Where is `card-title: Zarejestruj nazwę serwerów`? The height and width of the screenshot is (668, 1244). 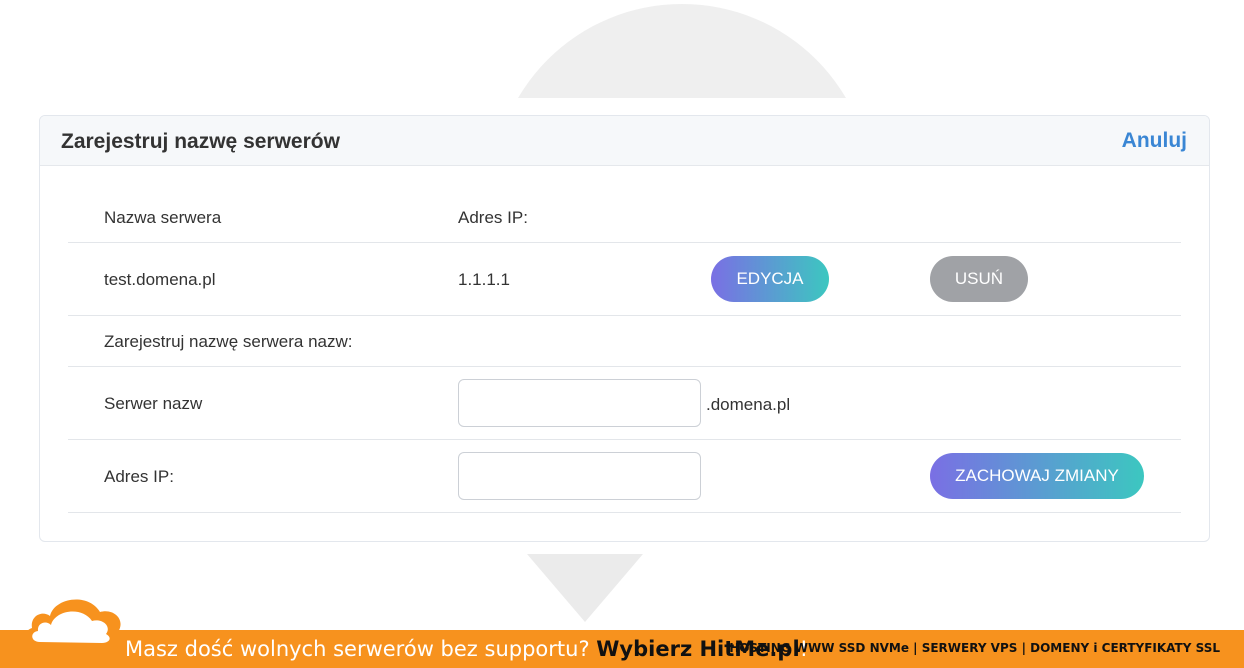 card-title: Zarejestruj nazwę serwerów is located at coordinates (200, 141).